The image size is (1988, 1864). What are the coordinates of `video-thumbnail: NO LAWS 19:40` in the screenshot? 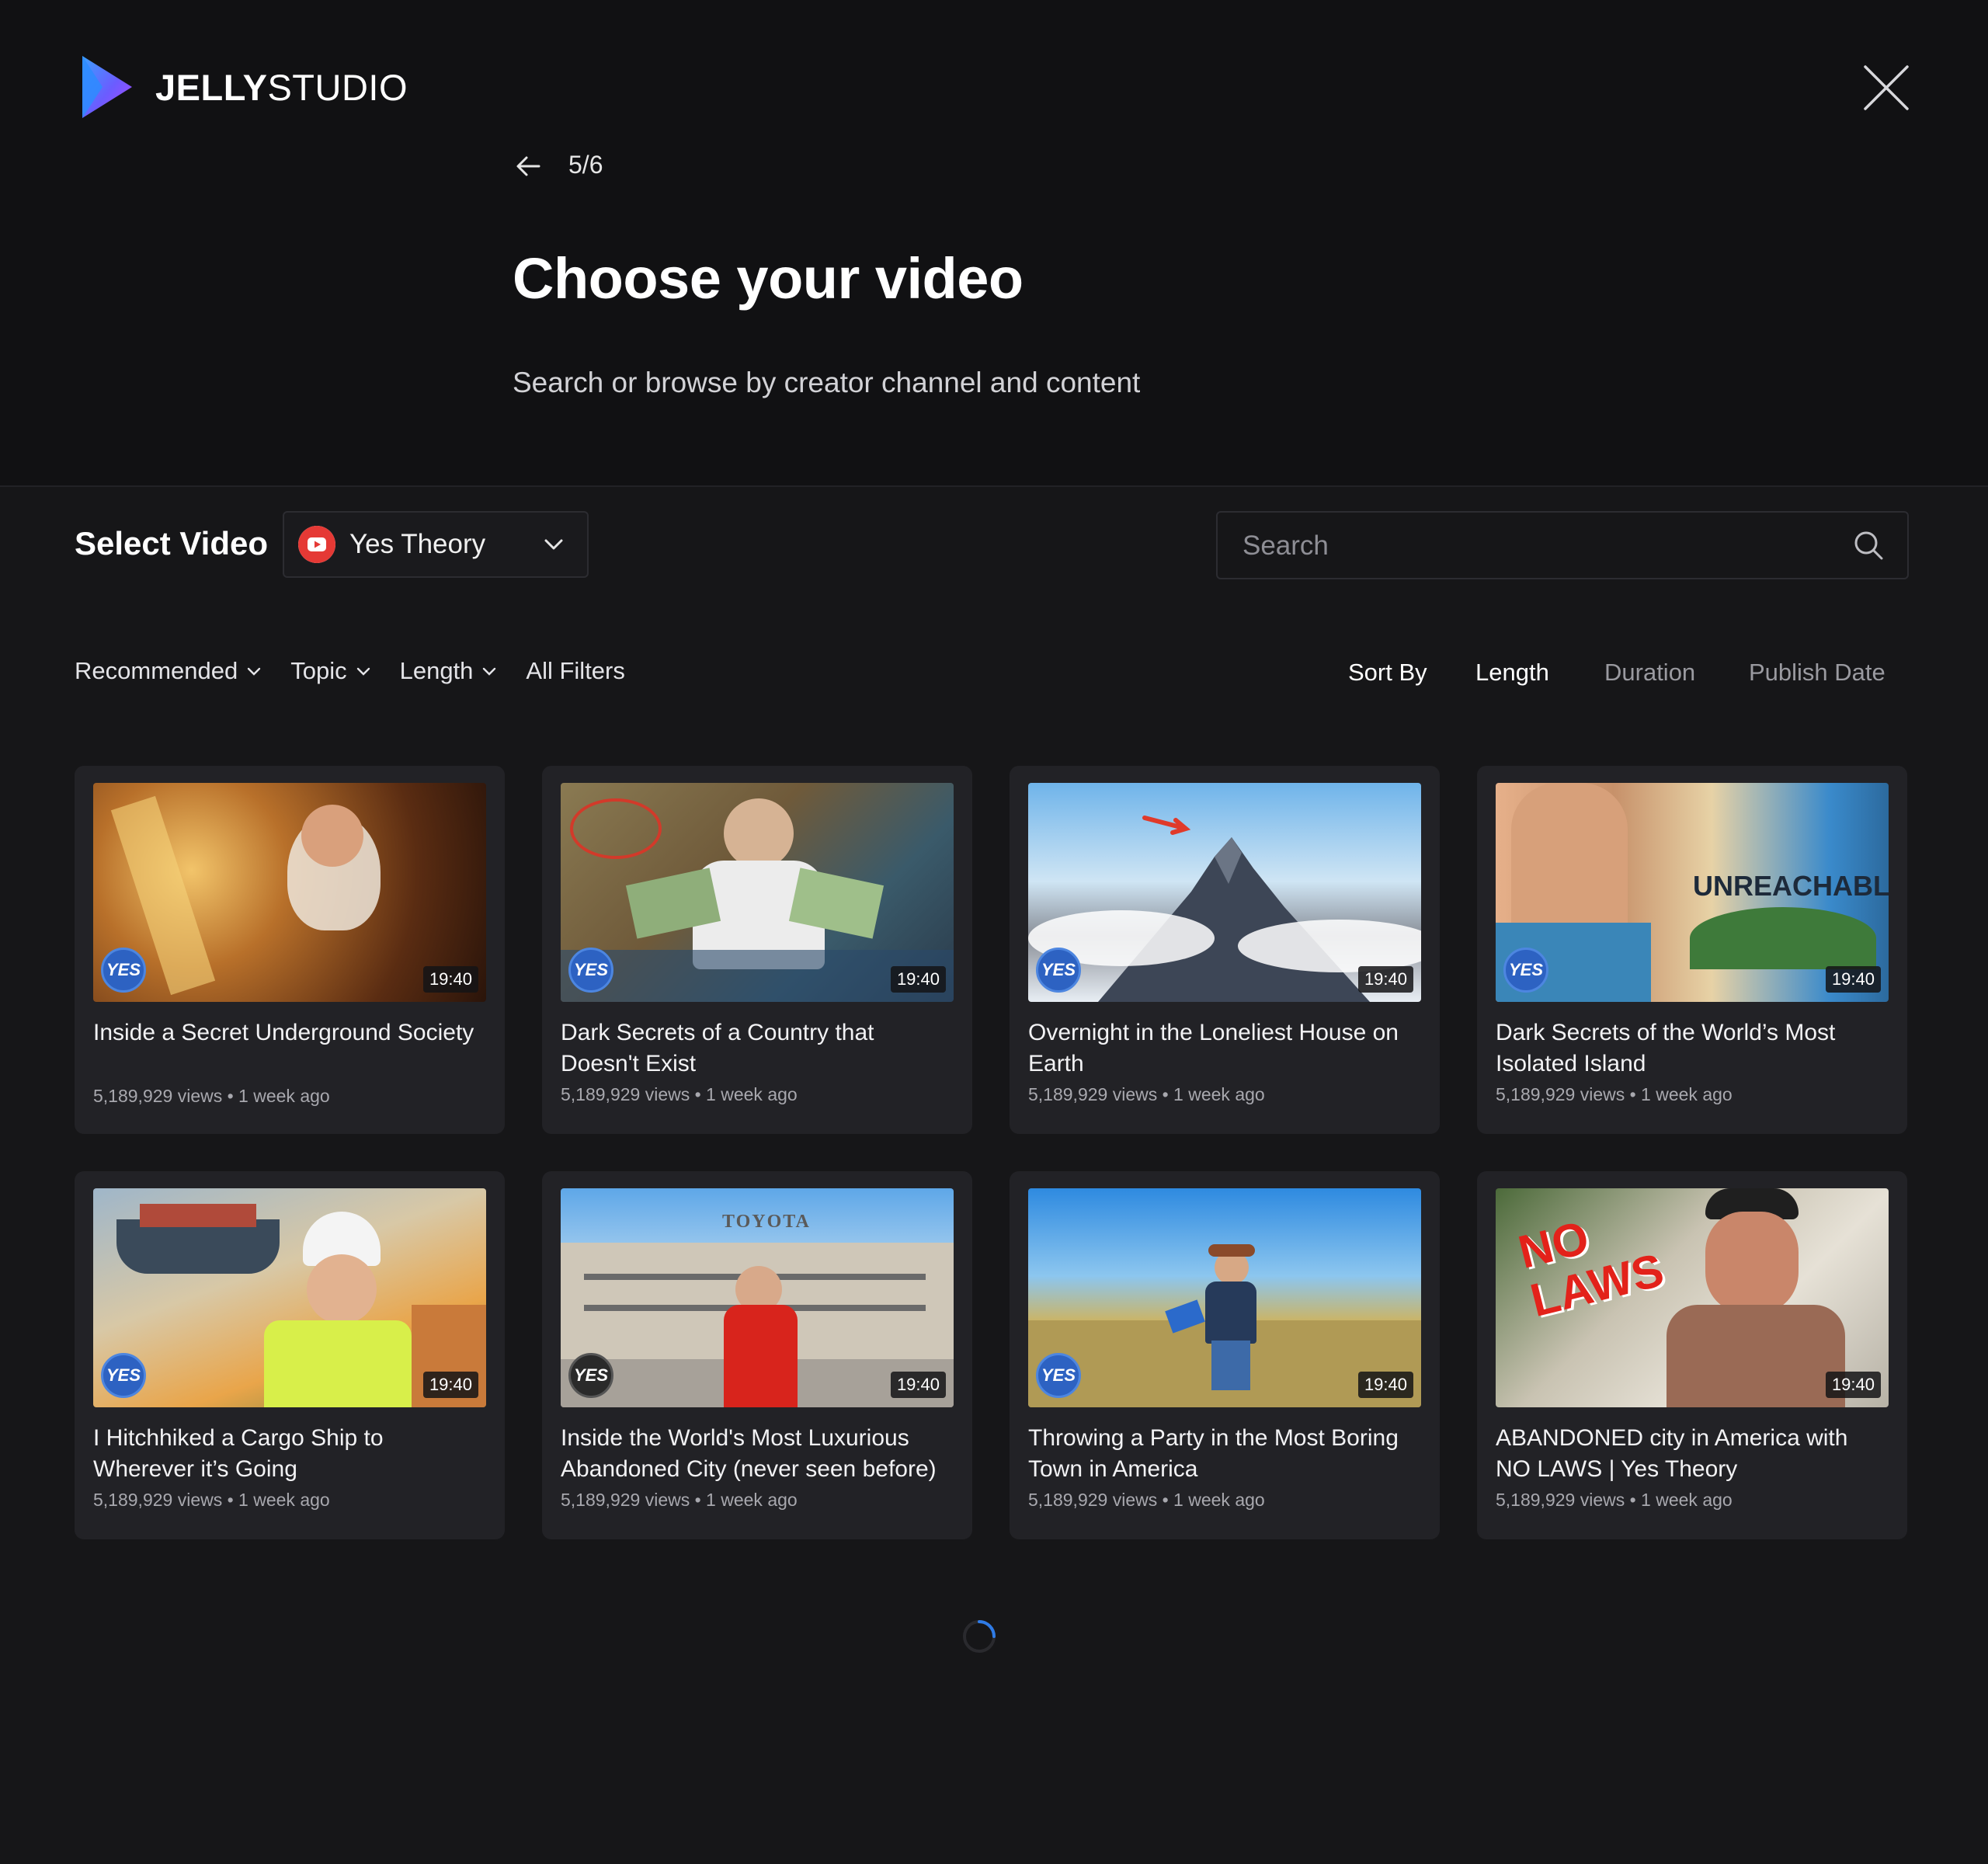 It's located at (1692, 1297).